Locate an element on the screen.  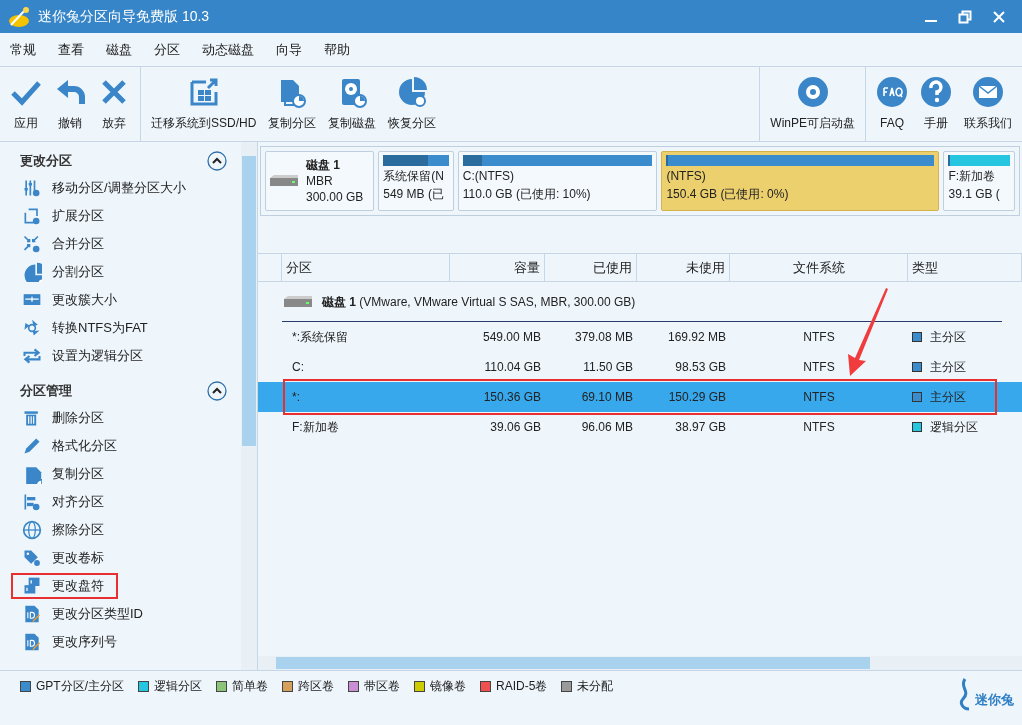
toolbar-button: WinPE可启动盘 is located at coordinates (812, 104).